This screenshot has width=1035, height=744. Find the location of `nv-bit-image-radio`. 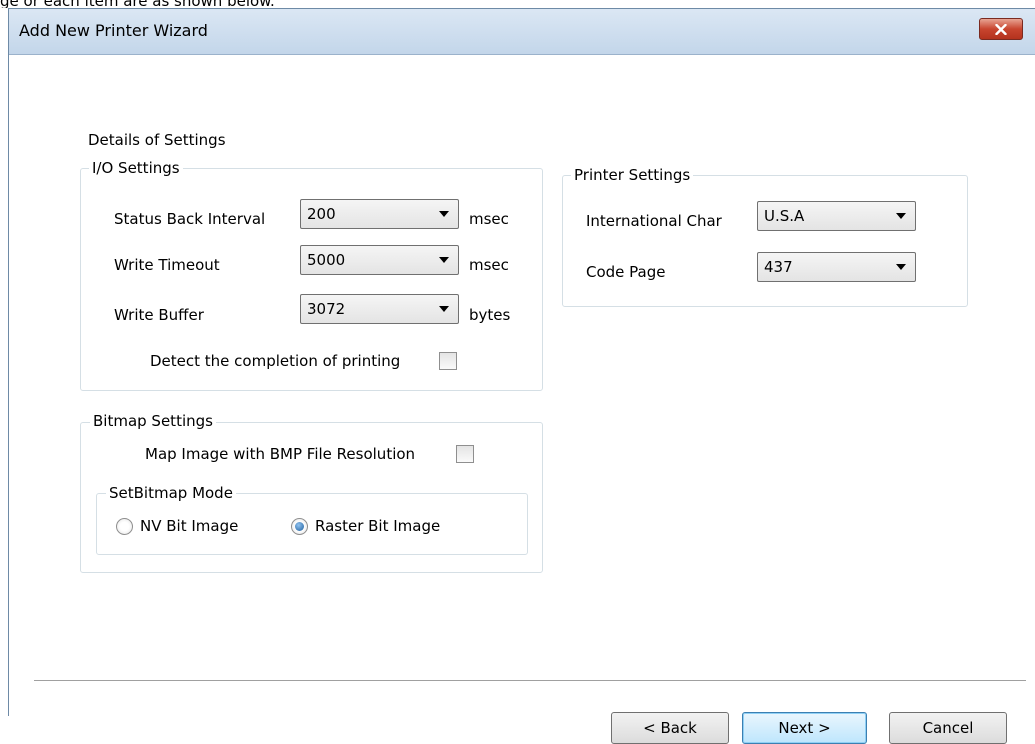

nv-bit-image-radio is located at coordinates (124, 526).